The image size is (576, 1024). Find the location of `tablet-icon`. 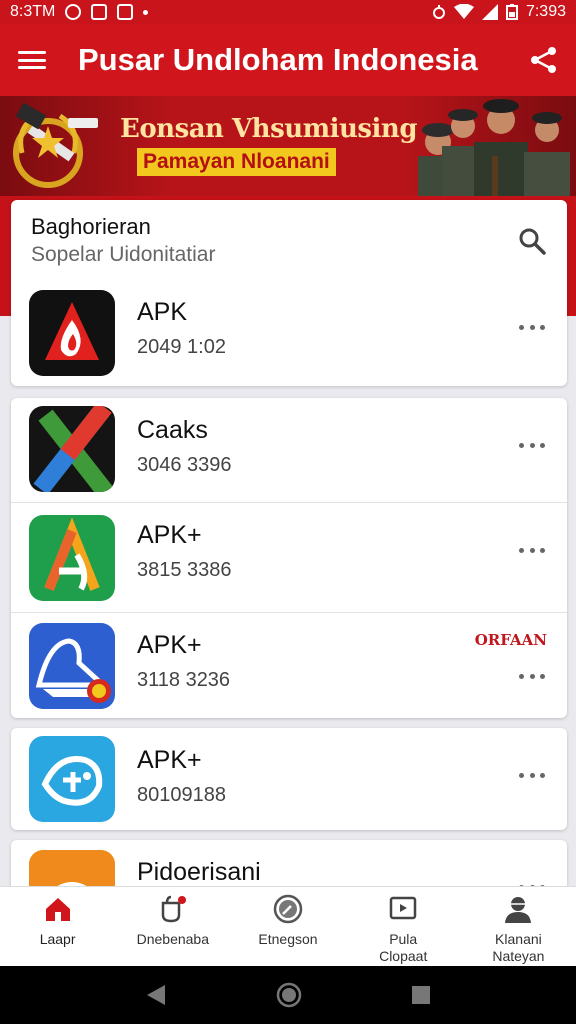

tablet-icon is located at coordinates (403, 908).